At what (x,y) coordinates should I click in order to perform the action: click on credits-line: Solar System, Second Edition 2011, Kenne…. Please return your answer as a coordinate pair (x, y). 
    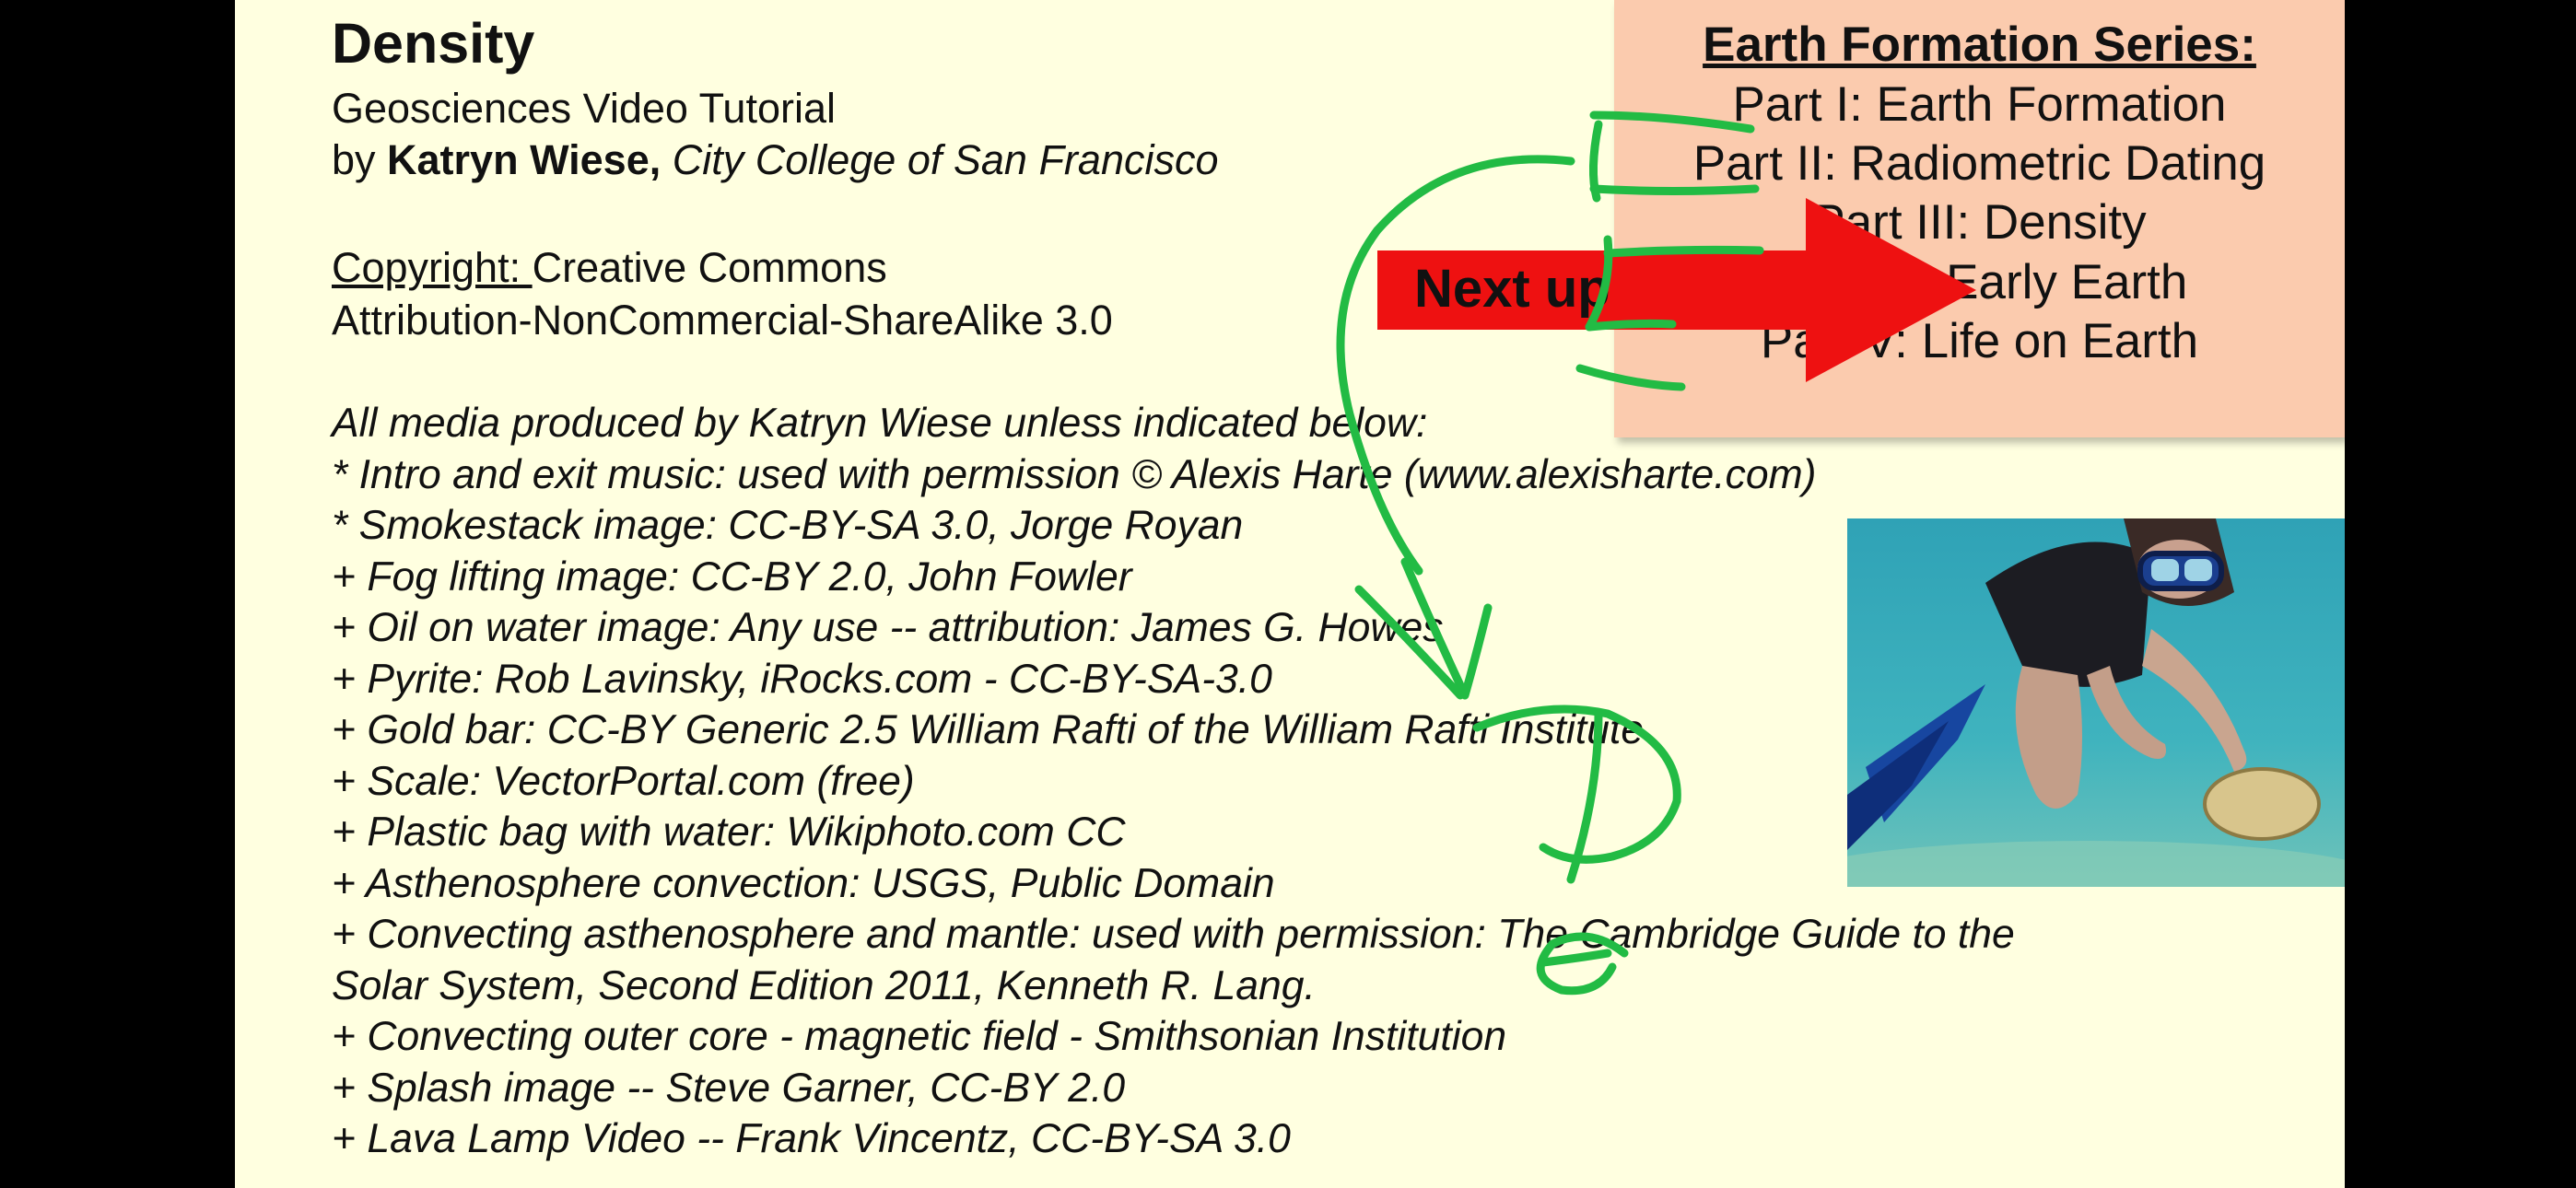
    Looking at the image, I should click on (824, 985).